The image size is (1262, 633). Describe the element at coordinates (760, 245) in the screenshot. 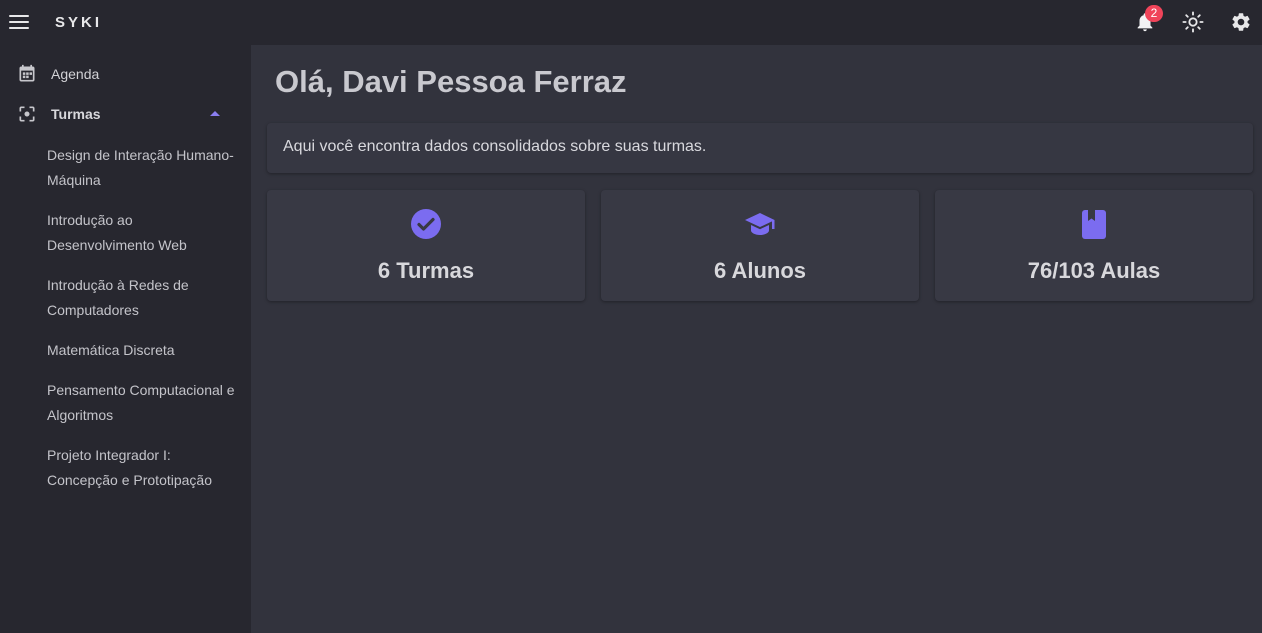

I see `stat-card-alunos: 6 Alunos` at that location.